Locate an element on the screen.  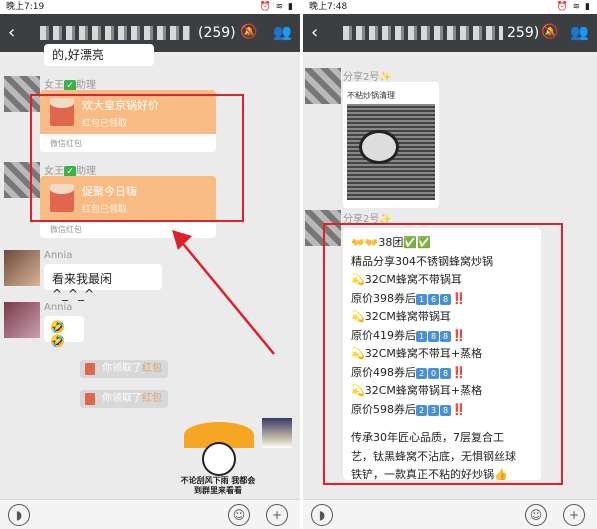
message-text: 🤣🤣 is located at coordinates (57, 334).